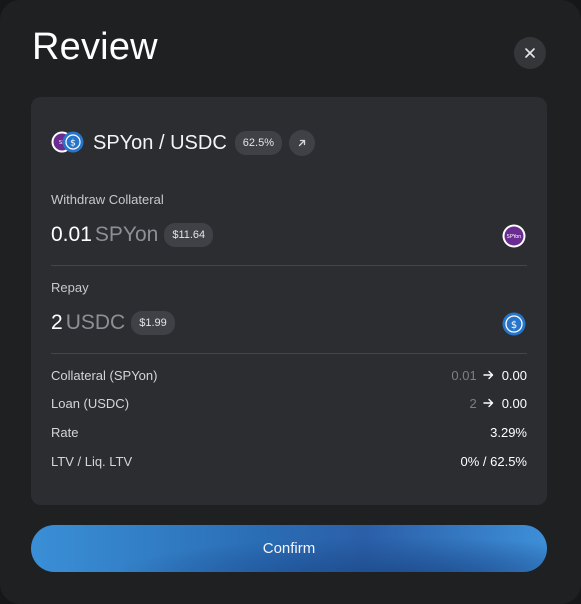  What do you see at coordinates (71, 234) in the screenshot?
I see `withdraw-amount: 0.01` at bounding box center [71, 234].